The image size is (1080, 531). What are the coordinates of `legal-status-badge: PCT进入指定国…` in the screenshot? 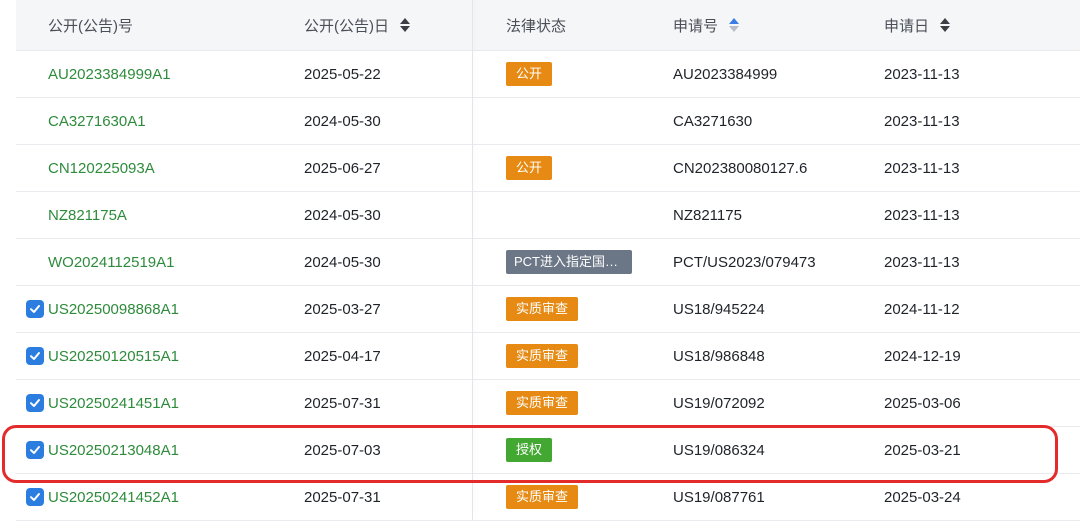 It's located at (569, 262).